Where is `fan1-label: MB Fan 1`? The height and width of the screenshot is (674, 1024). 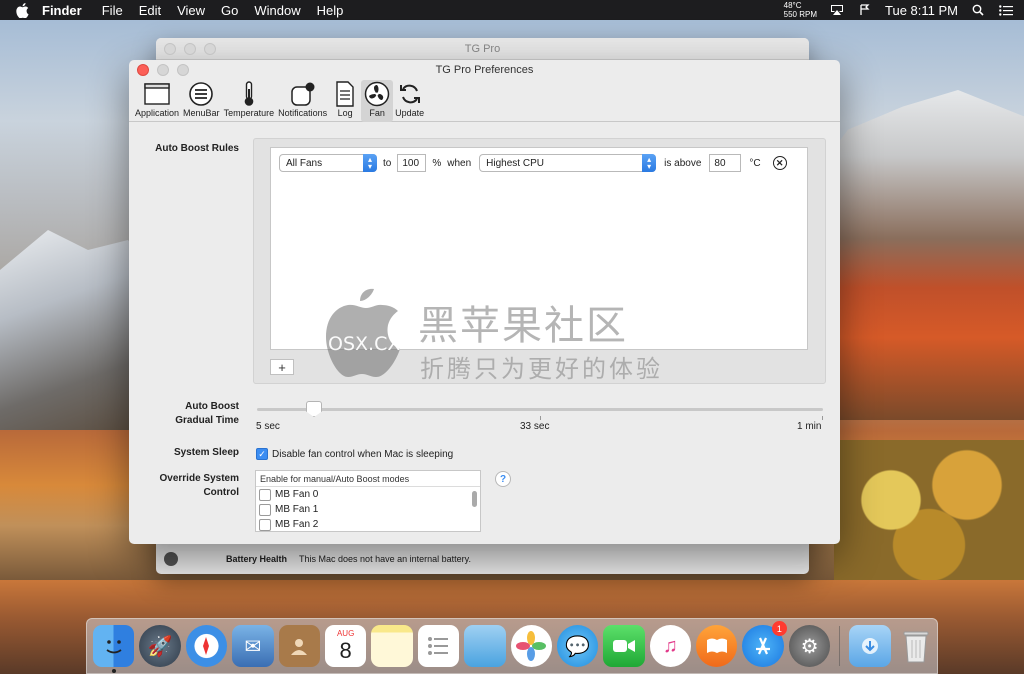
fan1-label: MB Fan 1 is located at coordinates (297, 509).